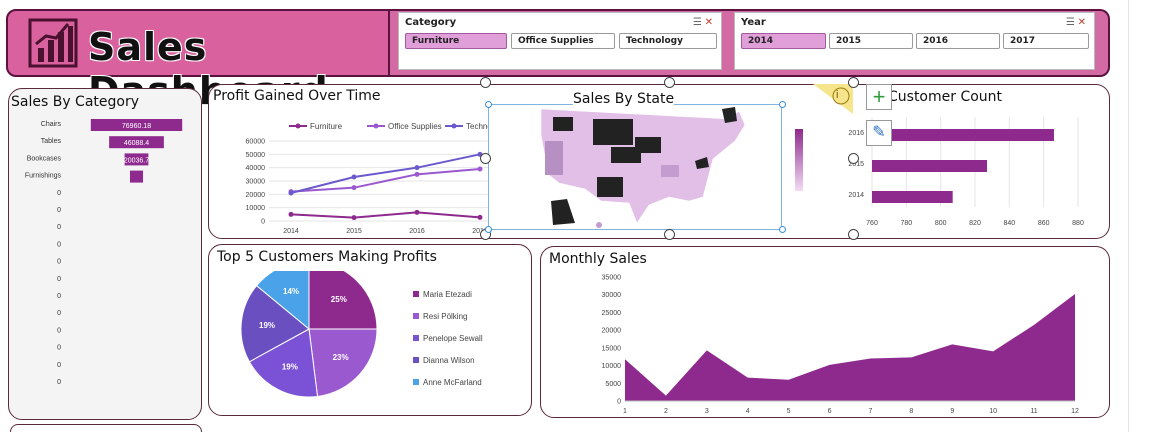 The height and width of the screenshot is (432, 1159). What do you see at coordinates (975, 223) in the screenshot?
I see `x-tick-label: 820` at bounding box center [975, 223].